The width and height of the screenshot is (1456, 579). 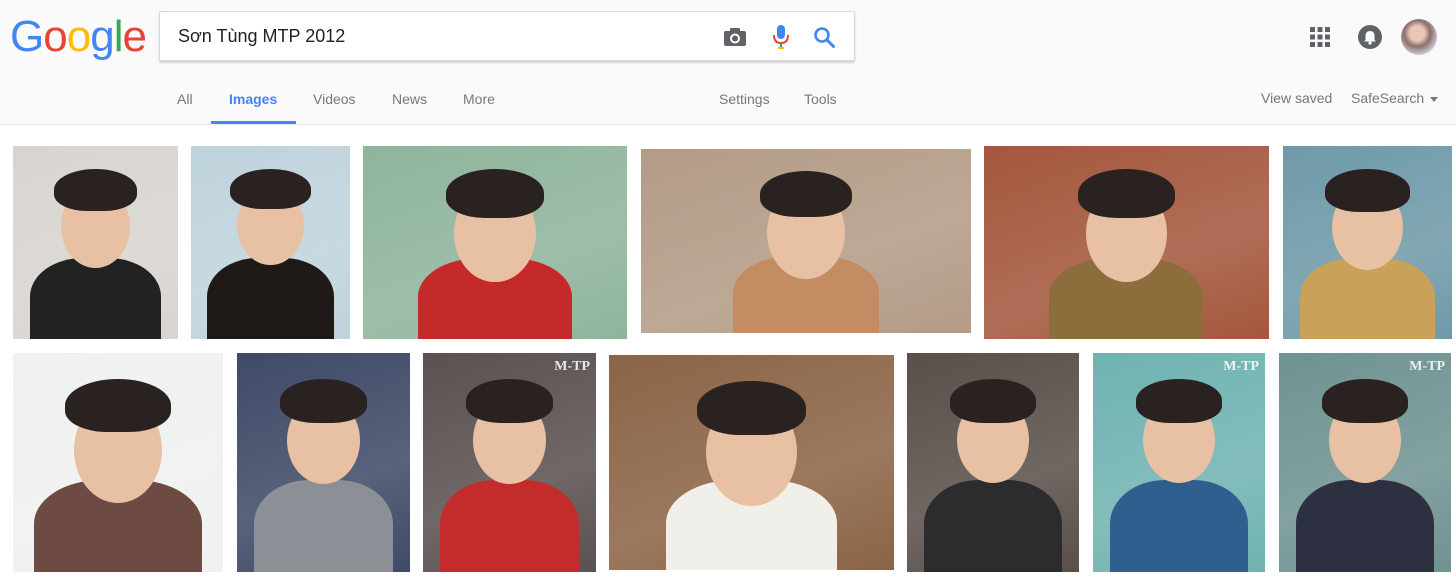 What do you see at coordinates (253, 99) in the screenshot?
I see `tab-images: Images` at bounding box center [253, 99].